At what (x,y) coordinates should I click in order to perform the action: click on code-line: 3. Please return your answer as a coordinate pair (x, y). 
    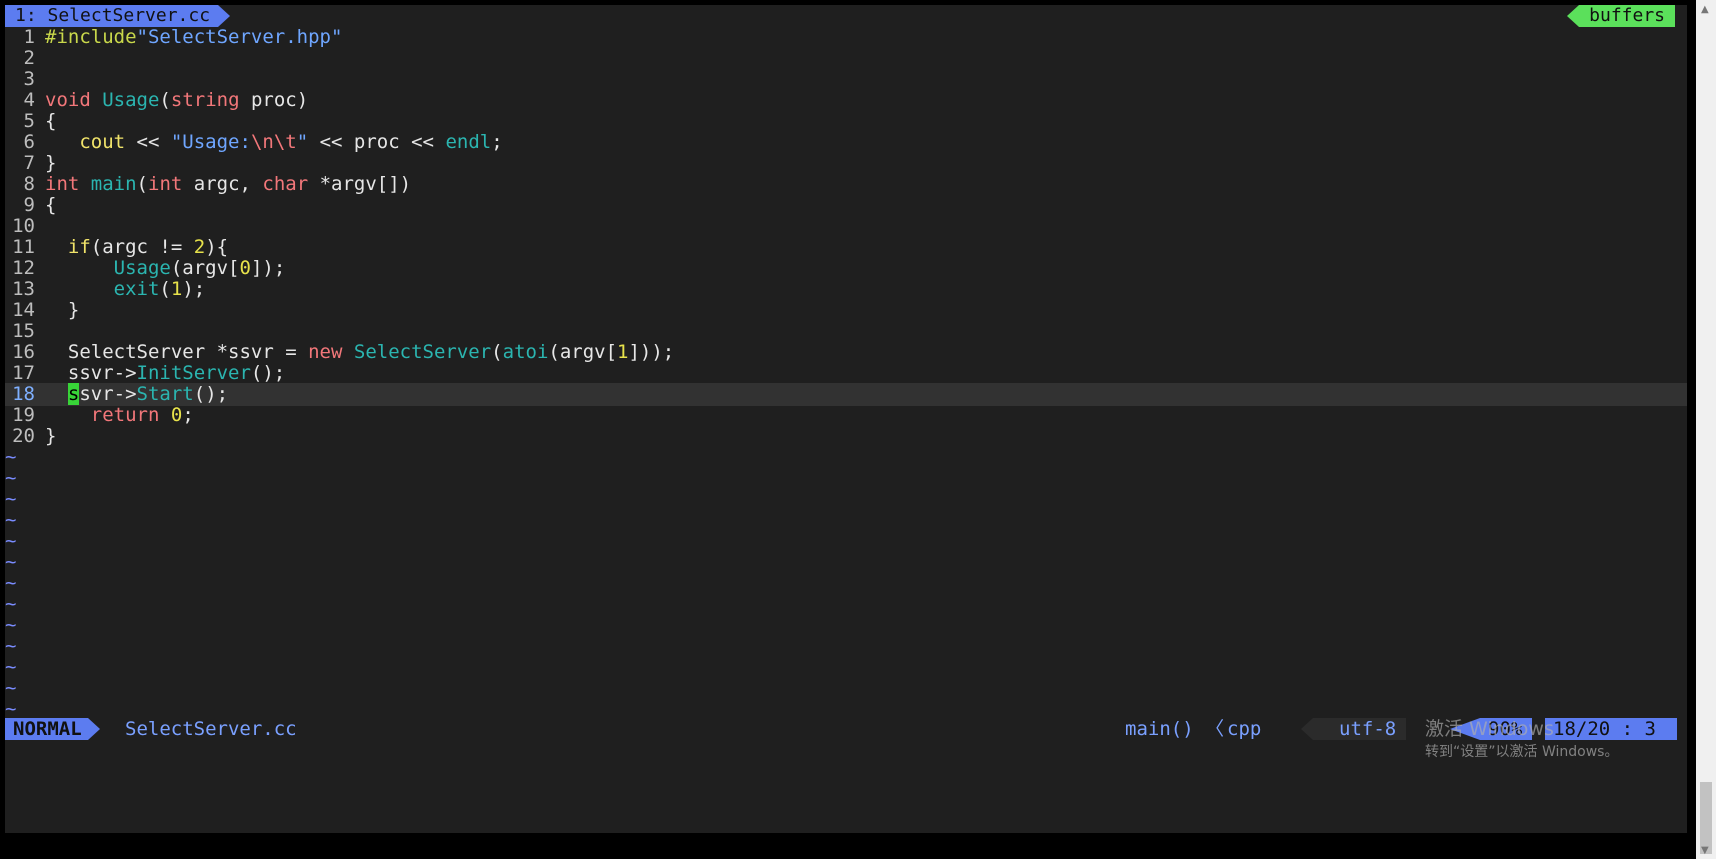
    Looking at the image, I should click on (846, 79).